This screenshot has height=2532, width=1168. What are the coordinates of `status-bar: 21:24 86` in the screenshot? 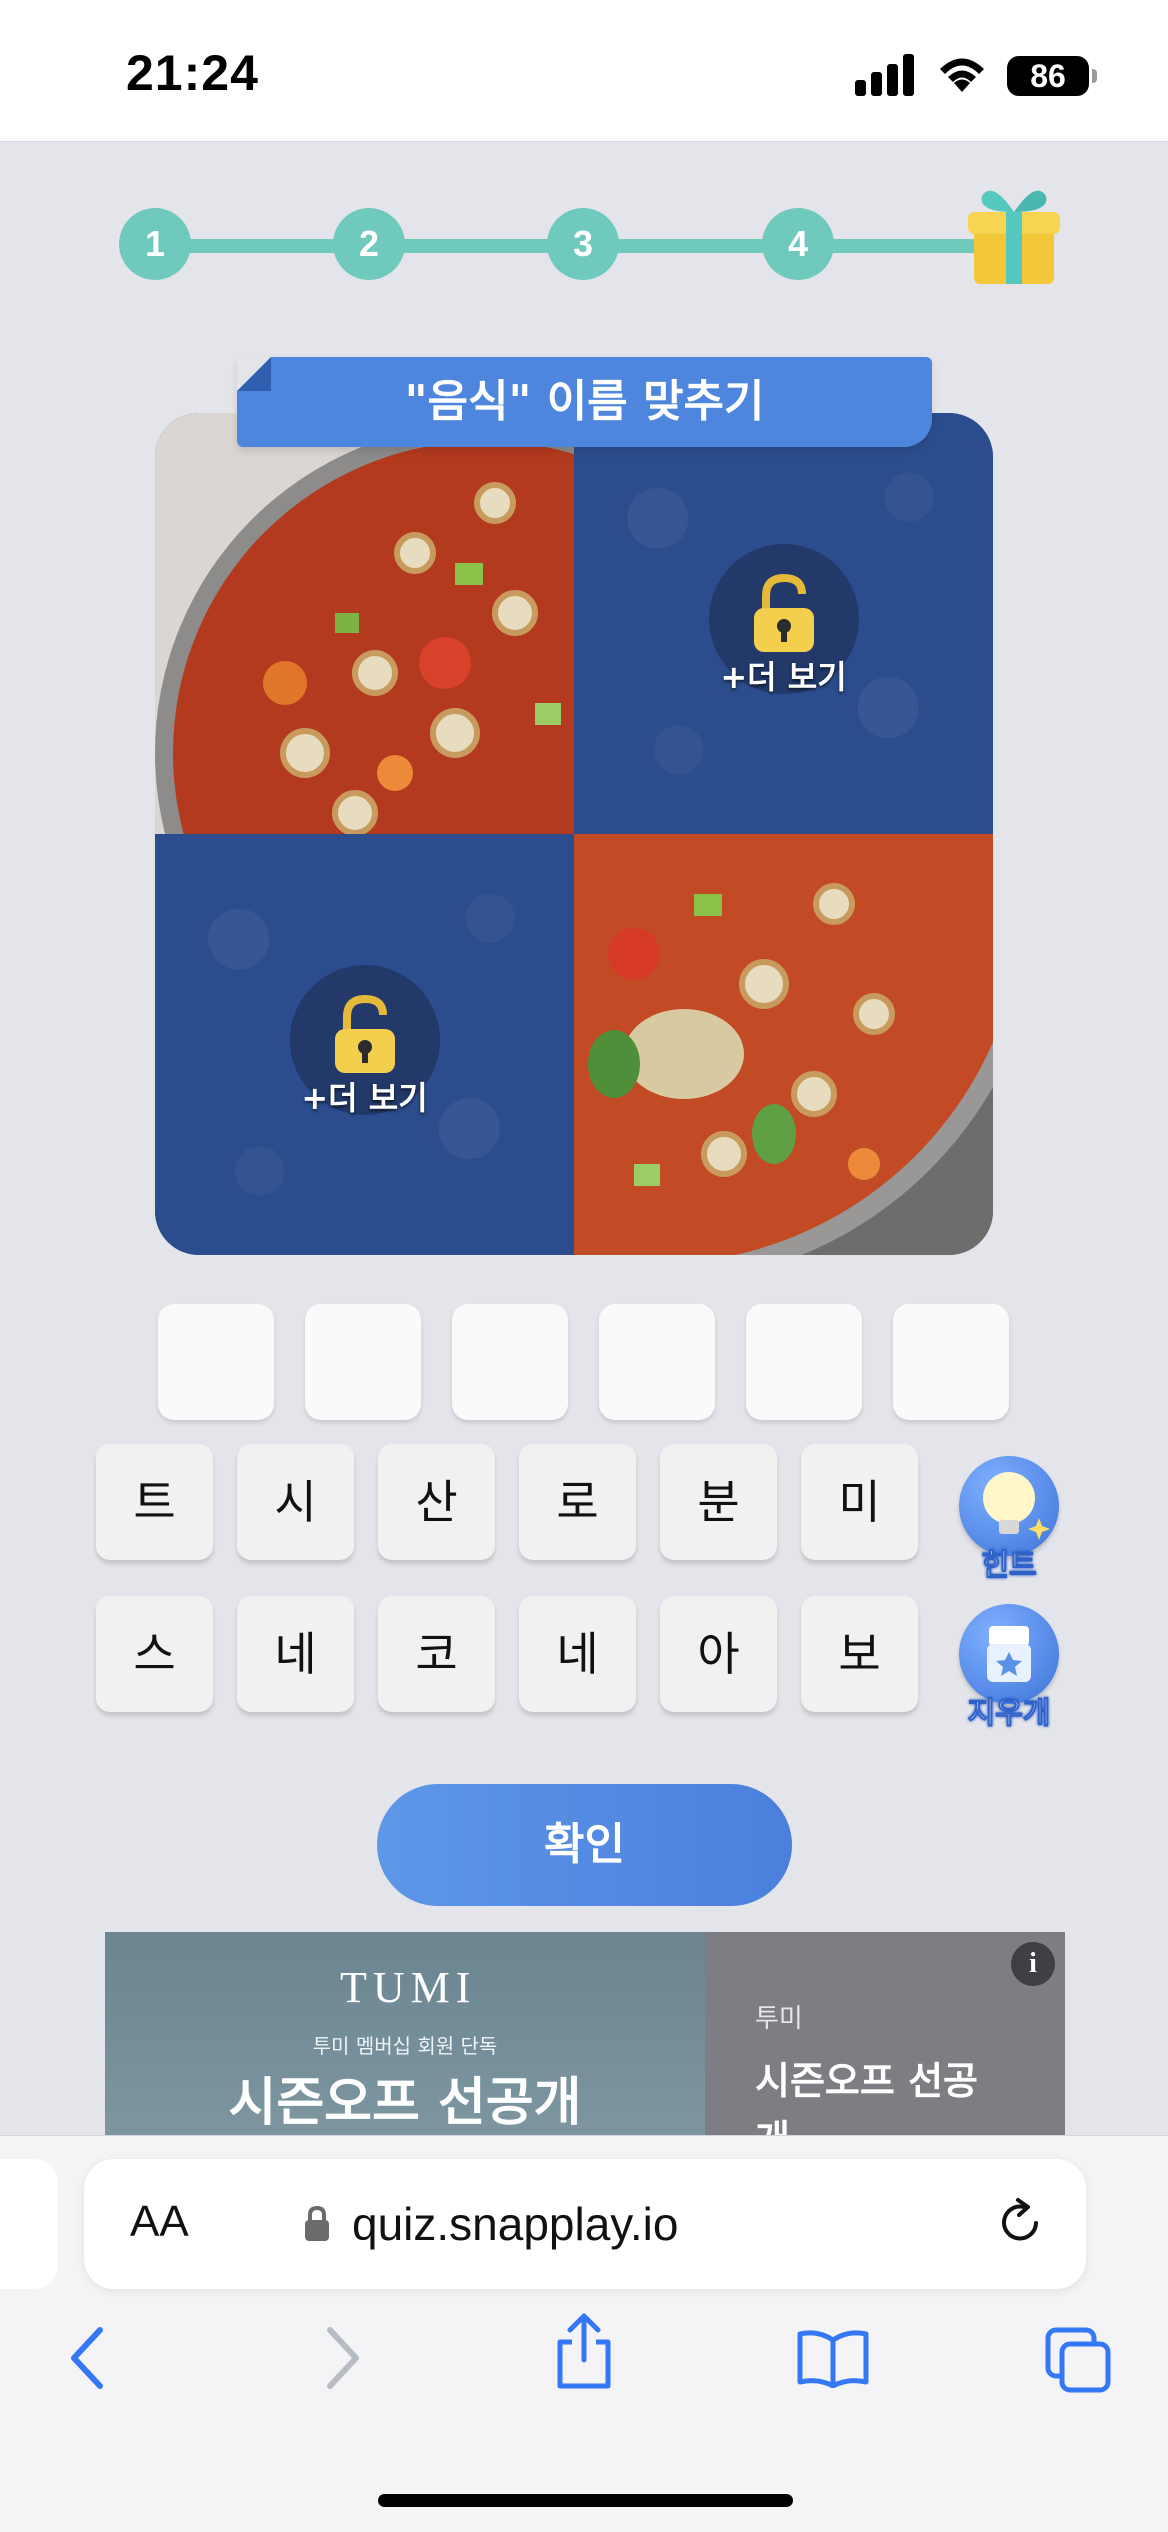 It's located at (584, 71).